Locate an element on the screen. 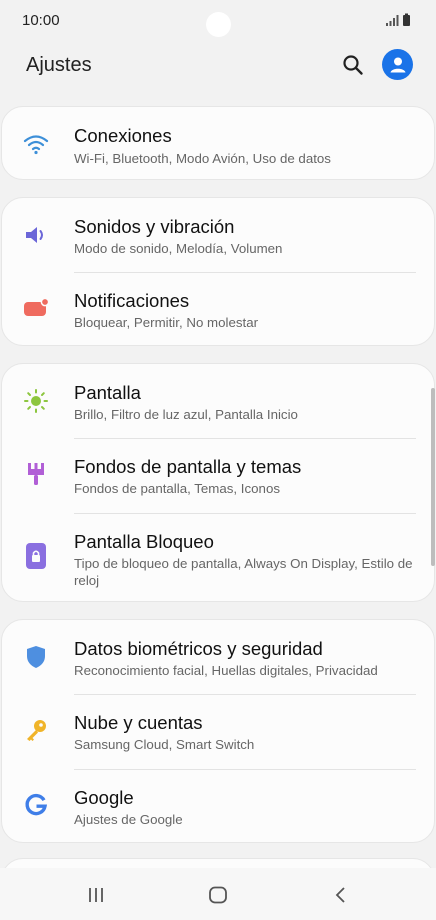 The height and width of the screenshot is (920, 436). scrollbar is located at coordinates (433, 477).